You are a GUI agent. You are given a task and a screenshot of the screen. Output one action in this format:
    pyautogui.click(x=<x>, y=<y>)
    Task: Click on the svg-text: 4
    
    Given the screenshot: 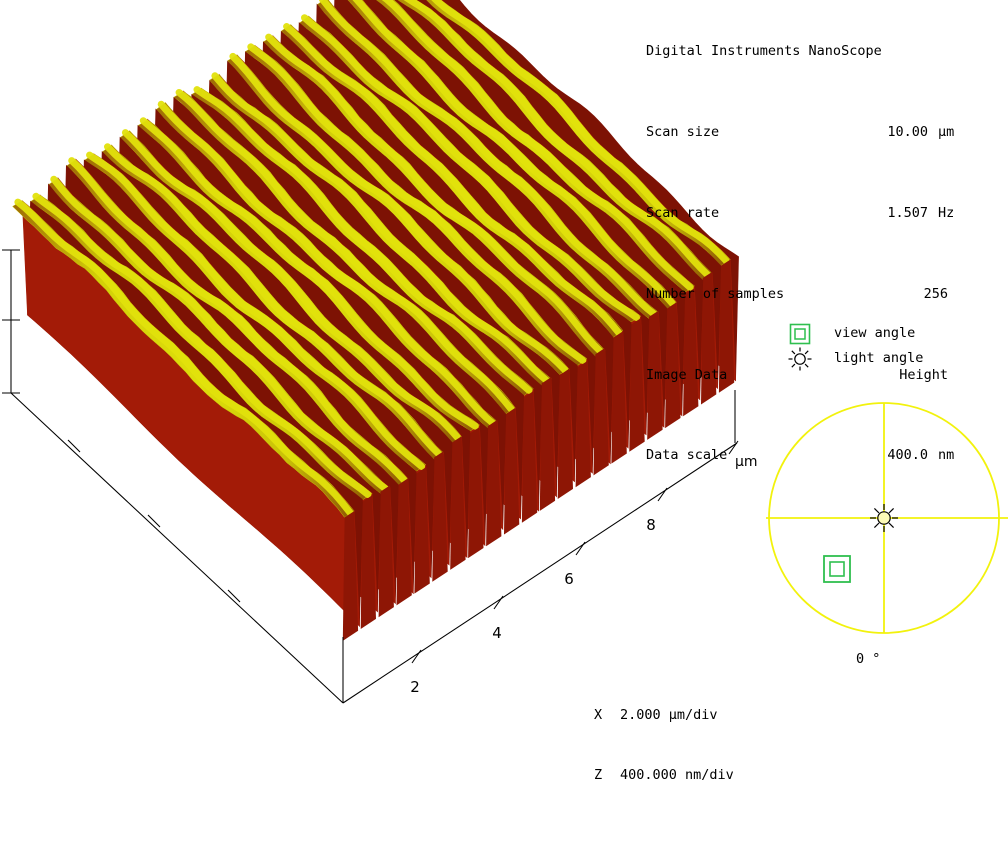 What is the action you would take?
    pyautogui.click(x=497, y=633)
    